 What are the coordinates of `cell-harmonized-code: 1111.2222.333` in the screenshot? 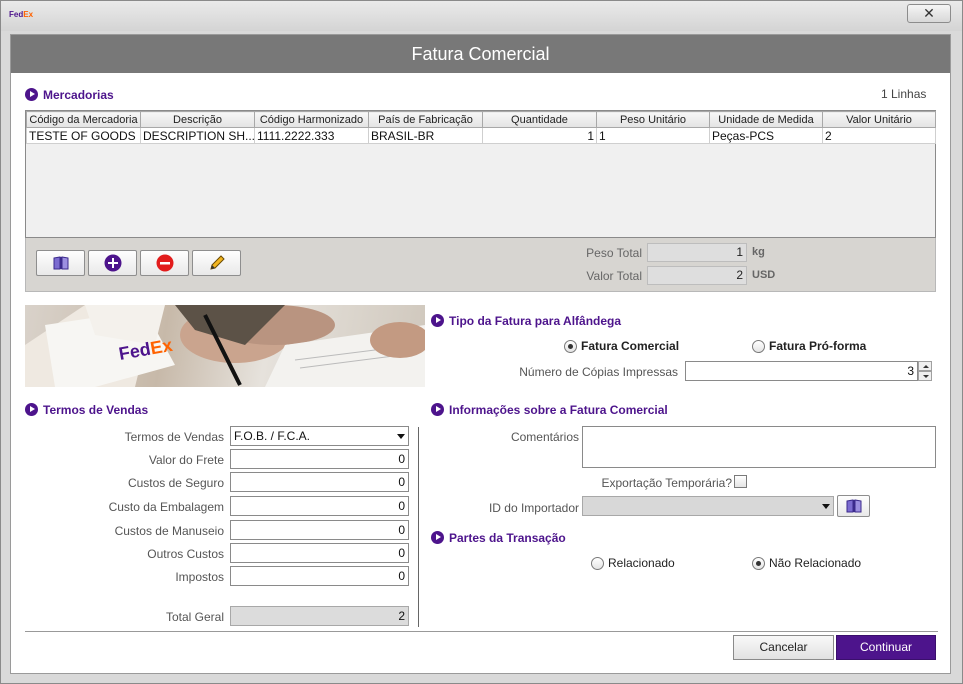 It's located at (311, 135).